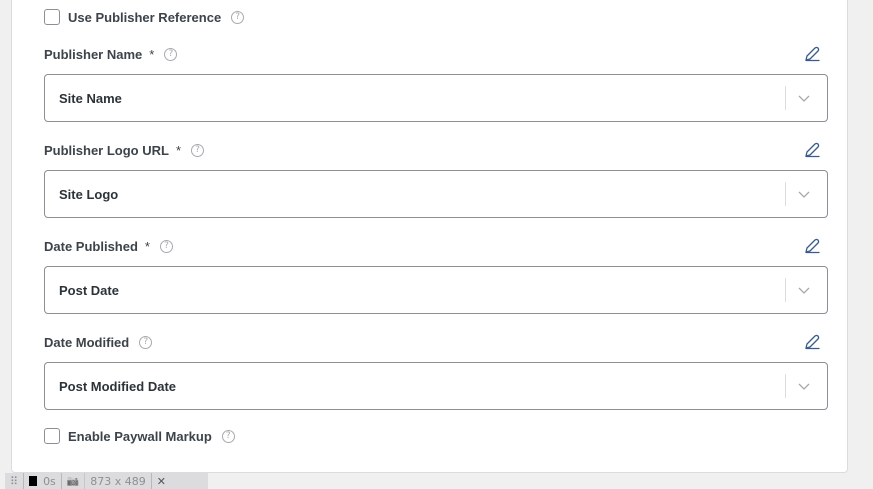  What do you see at coordinates (49, 481) in the screenshot?
I see `timing-value: 0s` at bounding box center [49, 481].